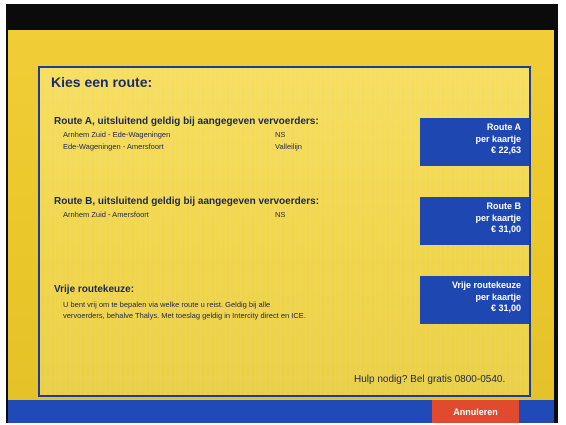 The image size is (566, 425). I want to click on free-choice-button-price: € 31,00, so click(505, 308).